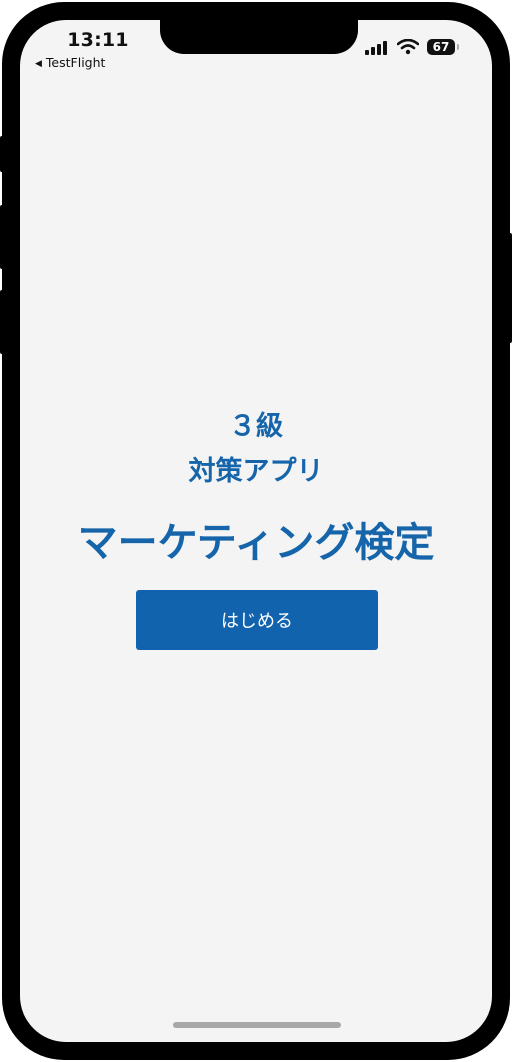 This screenshot has height=1062, width=512. What do you see at coordinates (259, 37) in the screenshot?
I see `camera-notch` at bounding box center [259, 37].